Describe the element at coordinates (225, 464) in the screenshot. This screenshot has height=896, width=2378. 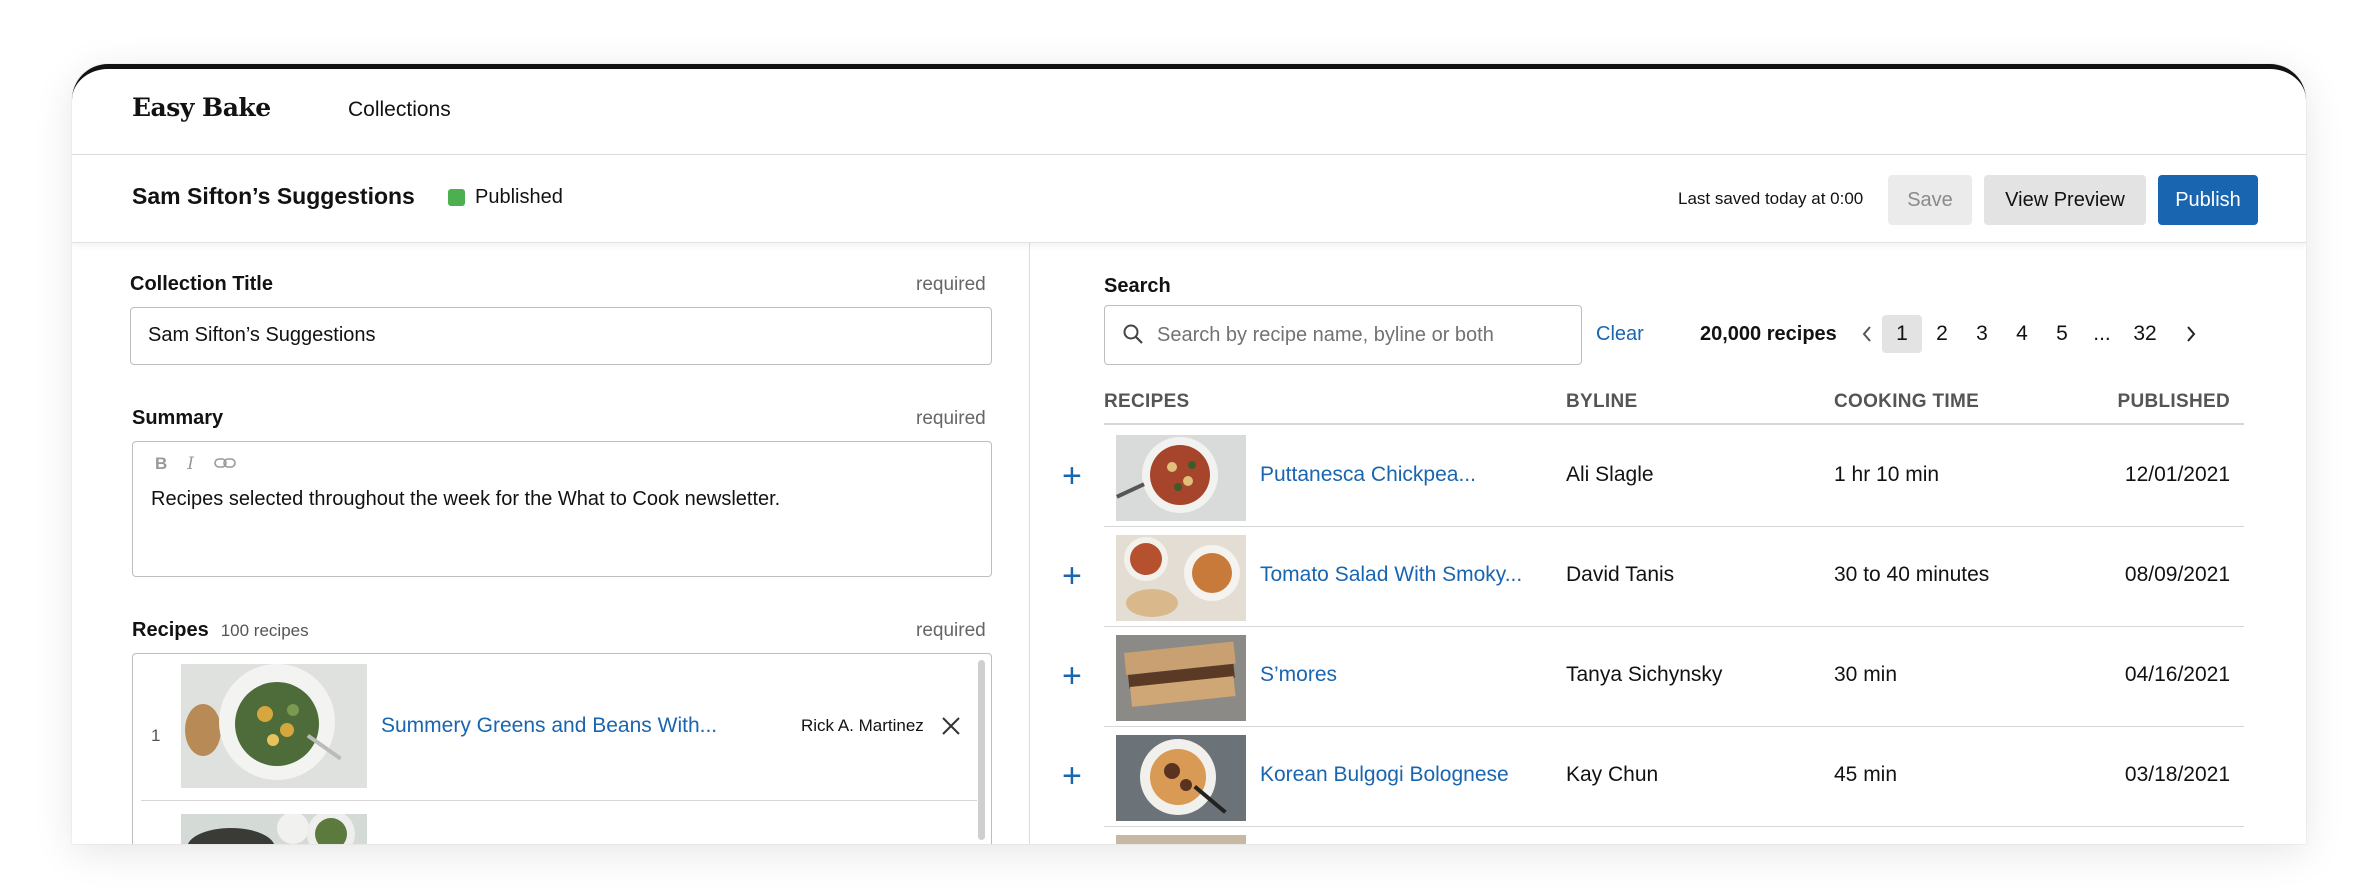
I see `link-icon` at that location.